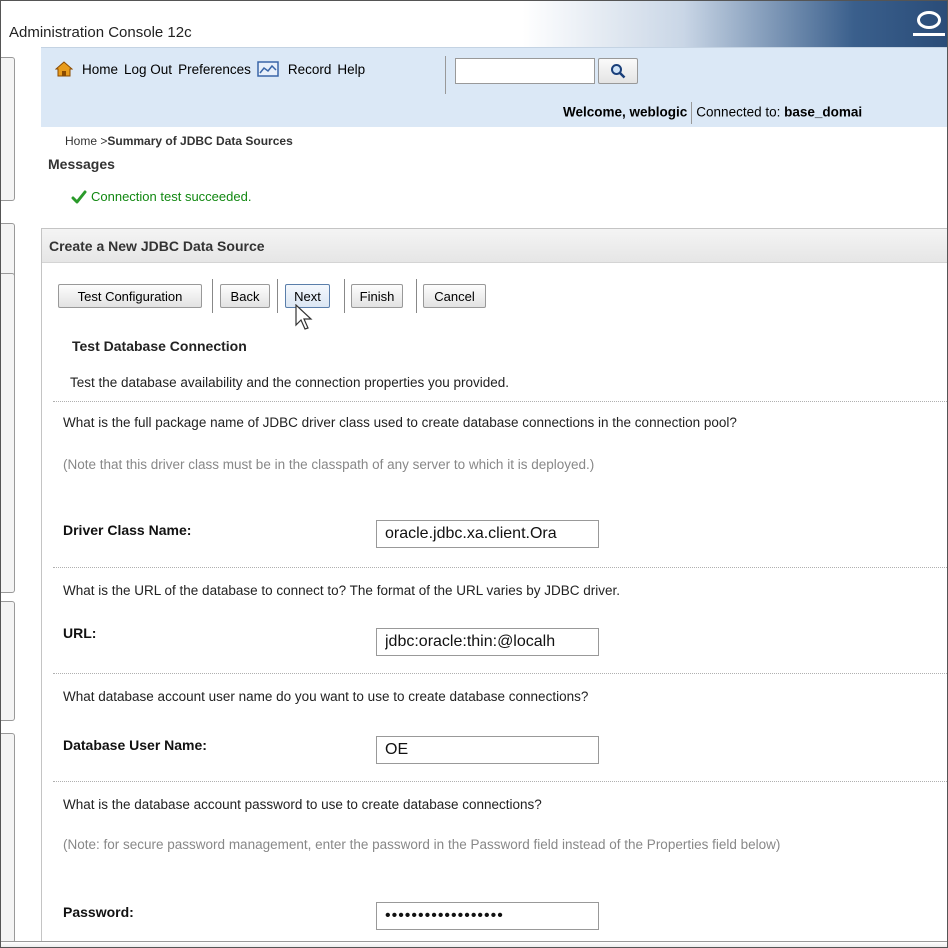 This screenshot has height=948, width=948. I want to click on finish-button: Finish, so click(377, 296).